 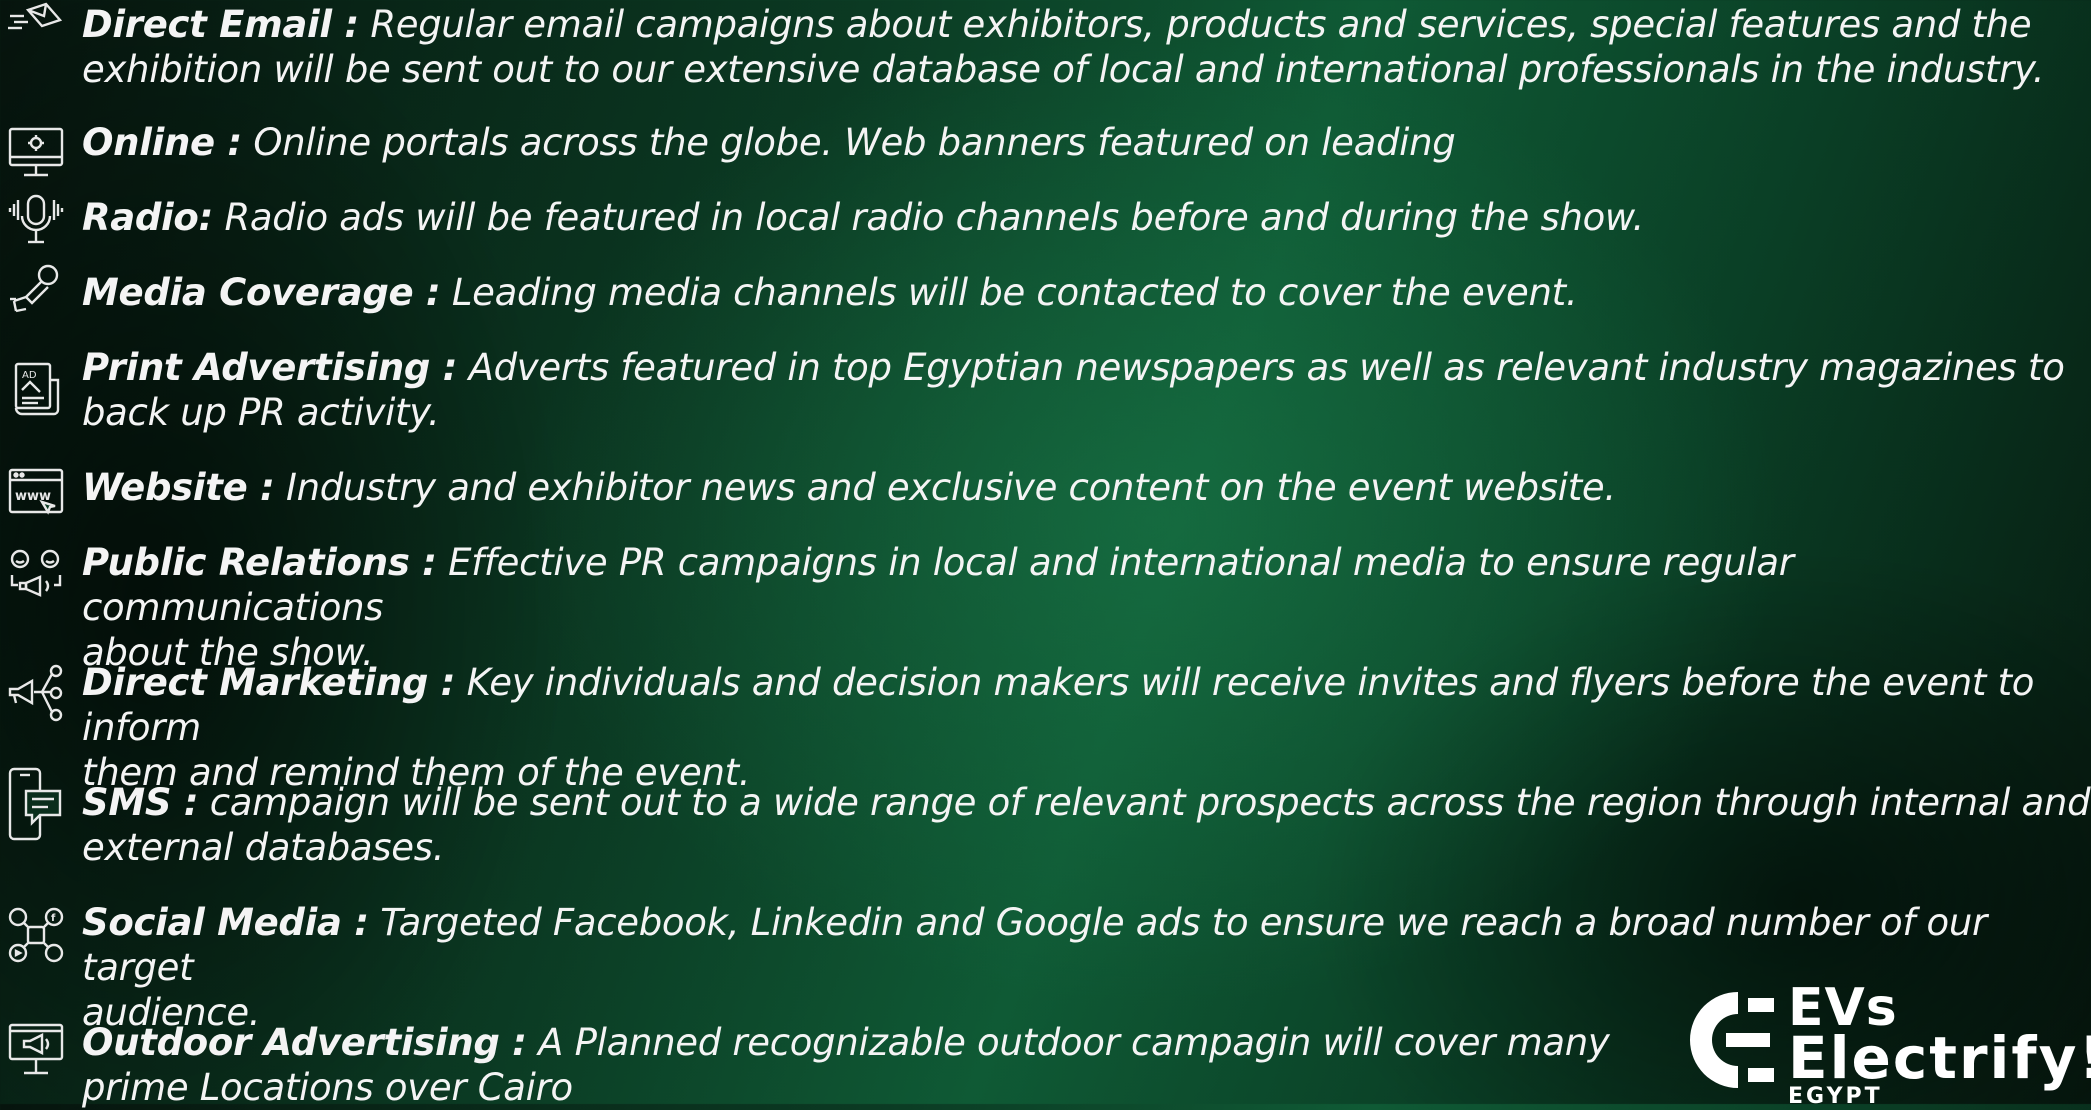 I want to click on logo-text-egypt: EGYPT, so click(x=1835, y=1096).